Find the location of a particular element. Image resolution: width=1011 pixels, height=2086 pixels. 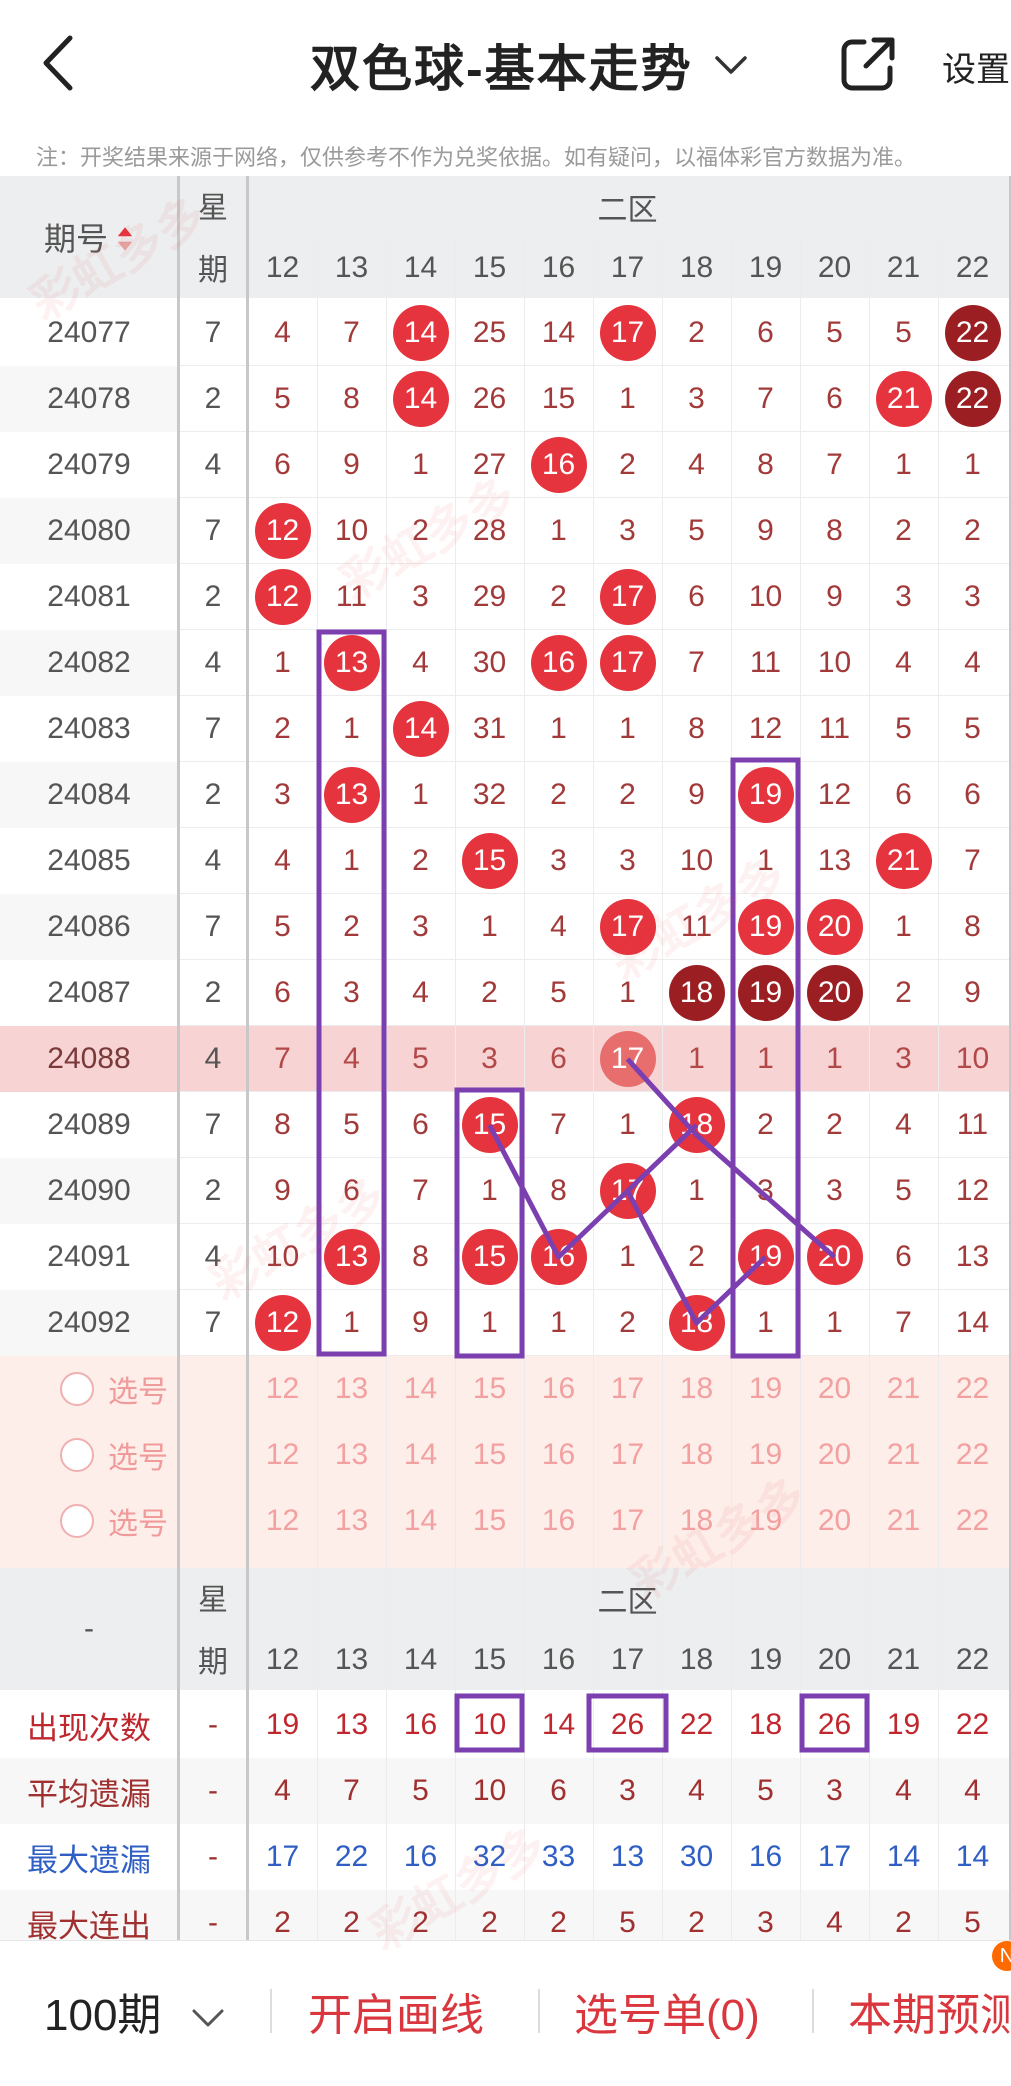

disclaimer-notice: 注：开奖结果来源于网络，仅供参考不作为兑奖依据。如有疑问，以福体彩官方数据为准。 is located at coordinates (476, 157).